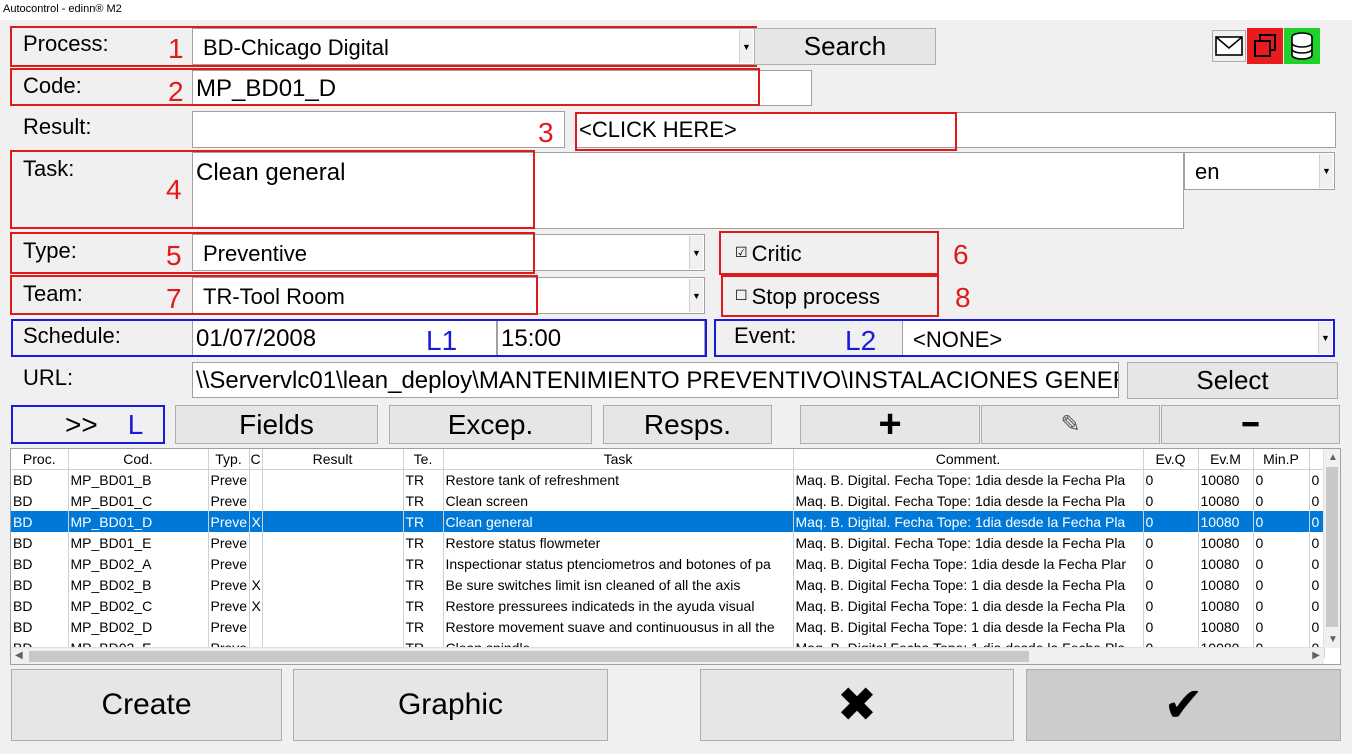  What do you see at coordinates (378, 129) in the screenshot?
I see `result-field` at bounding box center [378, 129].